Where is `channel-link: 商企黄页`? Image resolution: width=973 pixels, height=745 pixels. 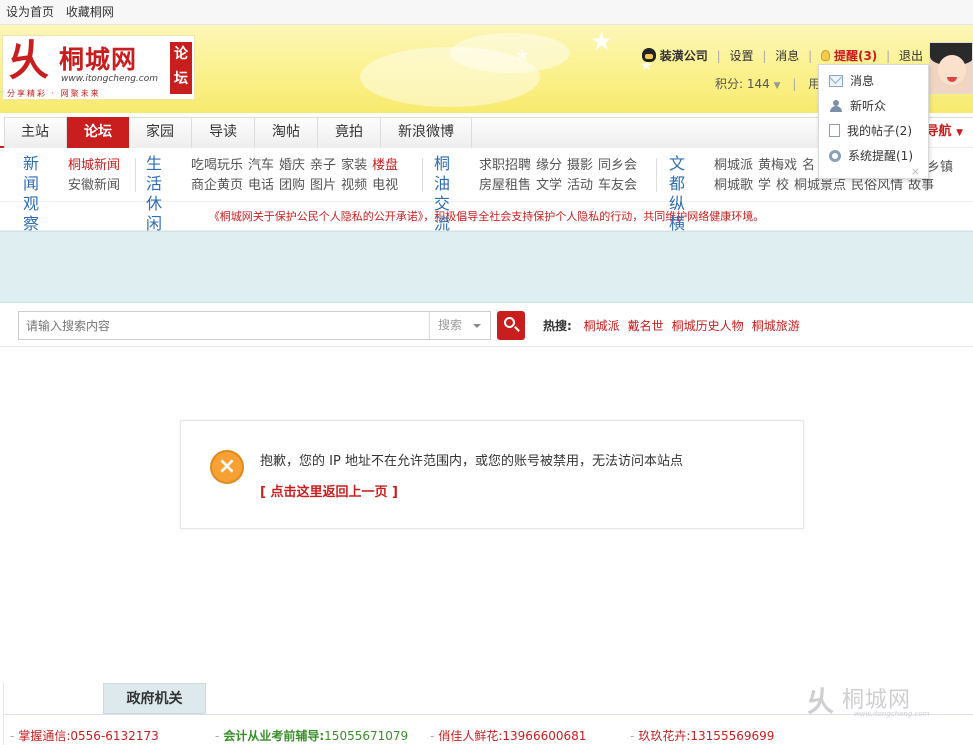
channel-link: 商企黄页 is located at coordinates (217, 185).